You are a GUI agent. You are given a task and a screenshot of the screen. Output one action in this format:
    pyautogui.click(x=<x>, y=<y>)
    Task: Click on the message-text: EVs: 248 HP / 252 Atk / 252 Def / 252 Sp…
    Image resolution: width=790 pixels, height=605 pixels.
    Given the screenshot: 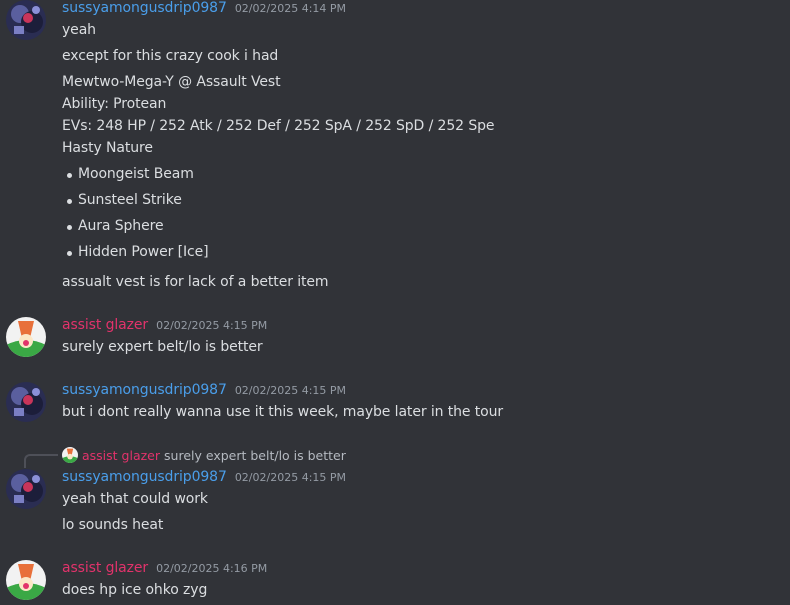 What is the action you would take?
    pyautogui.click(x=278, y=126)
    